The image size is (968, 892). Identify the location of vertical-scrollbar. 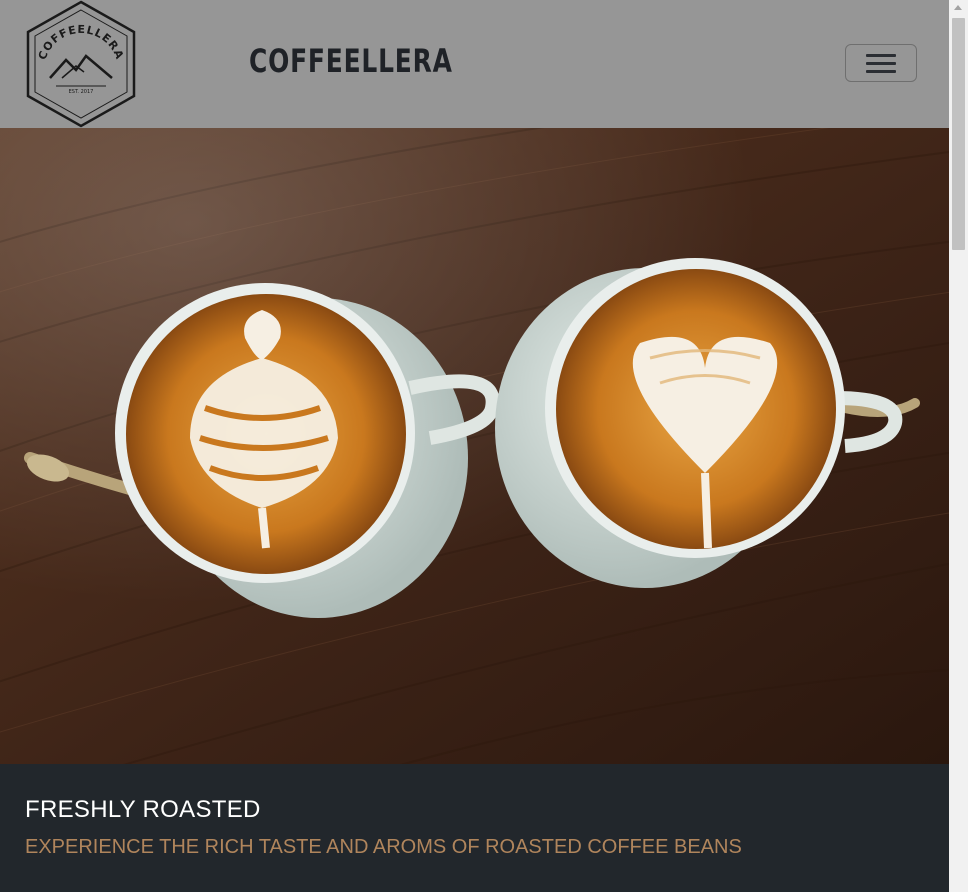
(958, 446).